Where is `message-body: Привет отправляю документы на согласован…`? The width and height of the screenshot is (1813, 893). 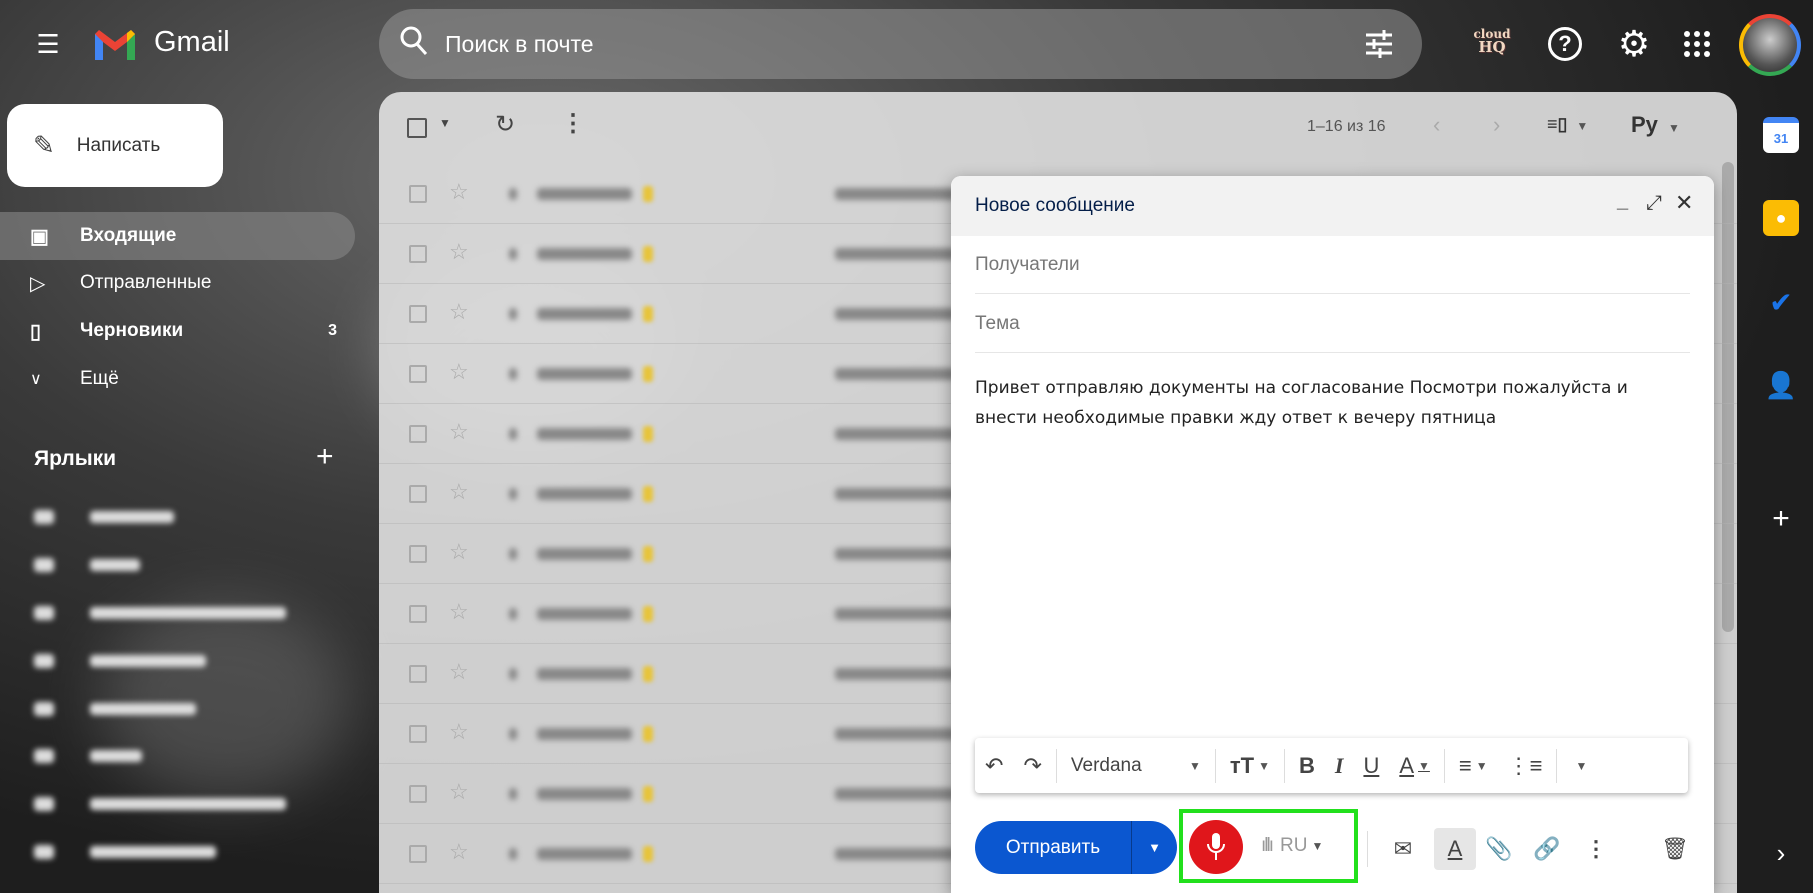 message-body: Привет отправляю документы на согласован… is located at coordinates (1332, 403).